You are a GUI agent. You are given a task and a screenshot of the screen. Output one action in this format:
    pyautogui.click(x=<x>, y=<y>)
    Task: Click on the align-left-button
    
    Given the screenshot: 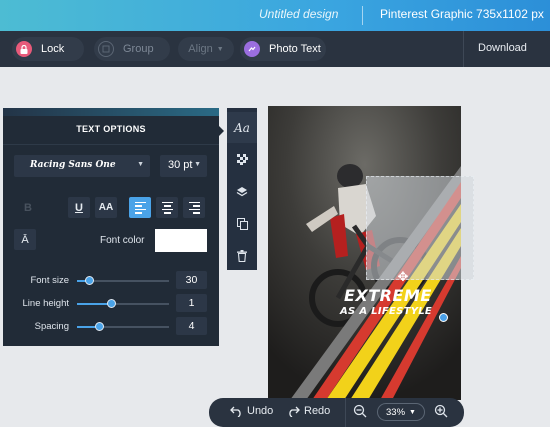 What is the action you would take?
    pyautogui.click(x=140, y=207)
    